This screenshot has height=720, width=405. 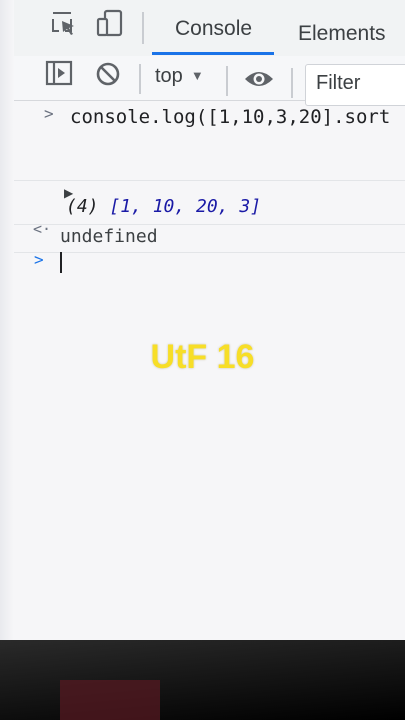 I want to click on entry-divider, so click(x=202, y=180).